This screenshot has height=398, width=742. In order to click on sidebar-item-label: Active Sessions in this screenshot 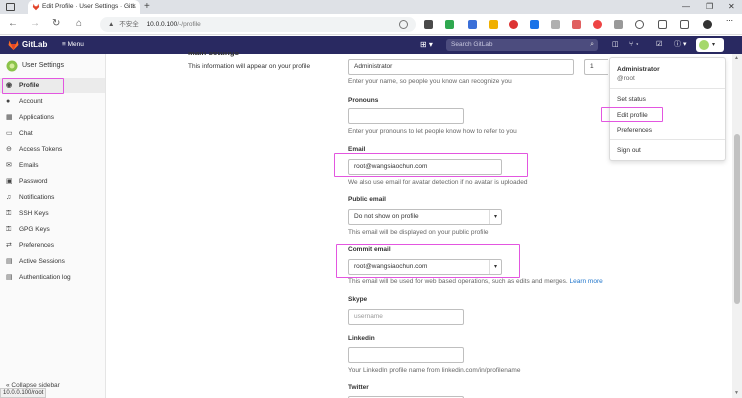, I will do `click(42, 261)`.